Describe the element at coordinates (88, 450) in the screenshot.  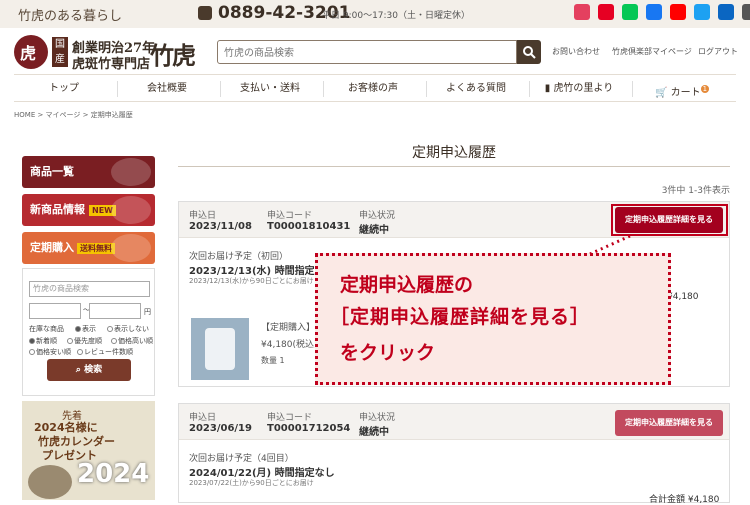
I see `calendar-promo-banner: 先着 2024名様に 竹虎カレンダー プレゼント 2024` at that location.